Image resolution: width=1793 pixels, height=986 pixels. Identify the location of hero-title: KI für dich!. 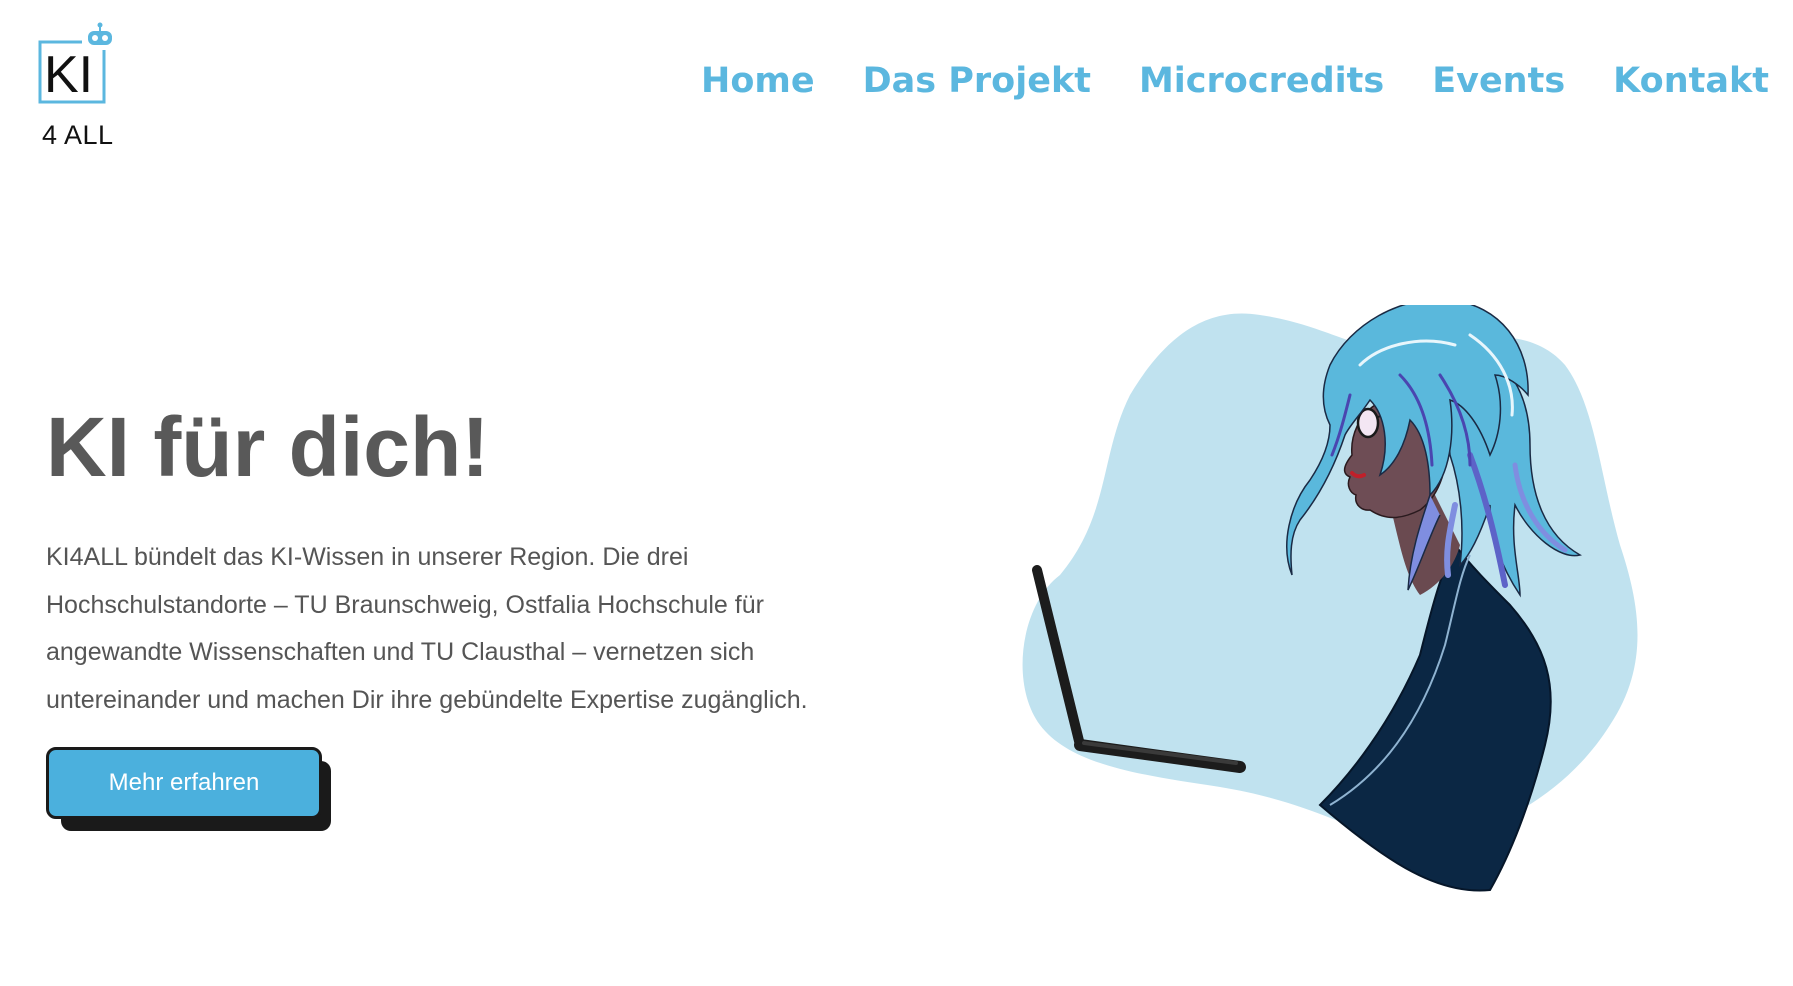
(268, 447).